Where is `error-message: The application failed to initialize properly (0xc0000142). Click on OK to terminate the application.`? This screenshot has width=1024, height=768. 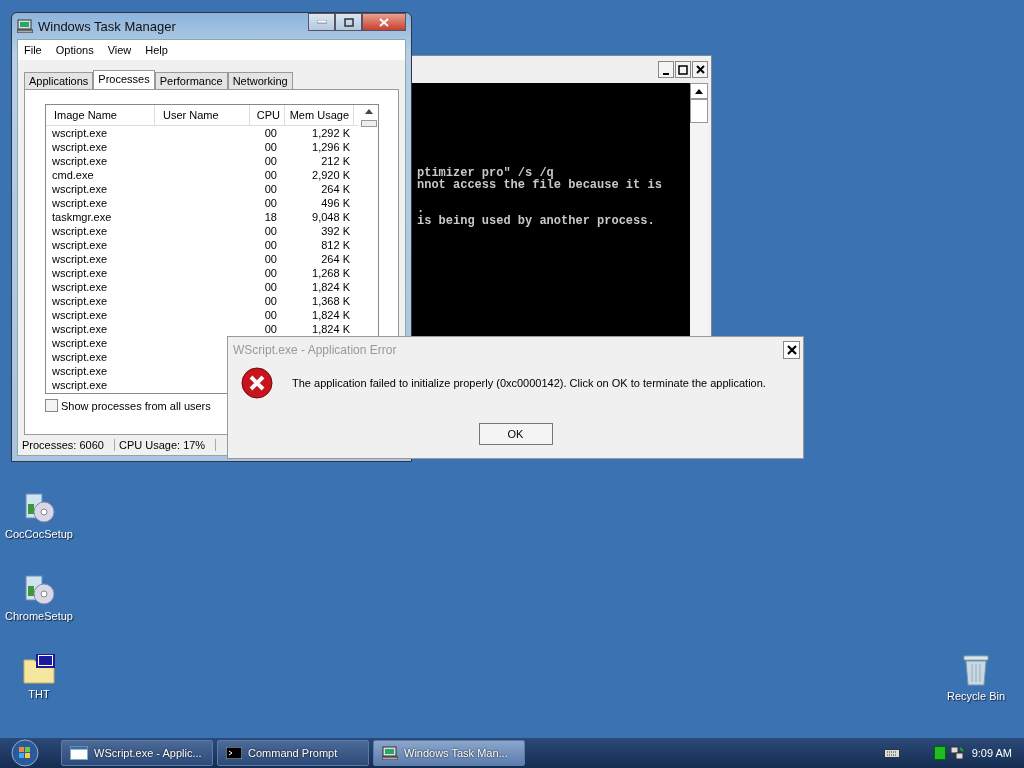
error-message: The application failed to initialize properly (0xc0000142). Click on OK to terminate the application. is located at coordinates (529, 383).